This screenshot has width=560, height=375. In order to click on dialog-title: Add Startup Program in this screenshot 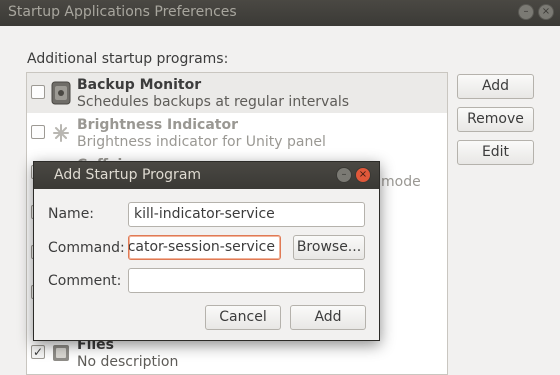, I will do `click(128, 175)`.